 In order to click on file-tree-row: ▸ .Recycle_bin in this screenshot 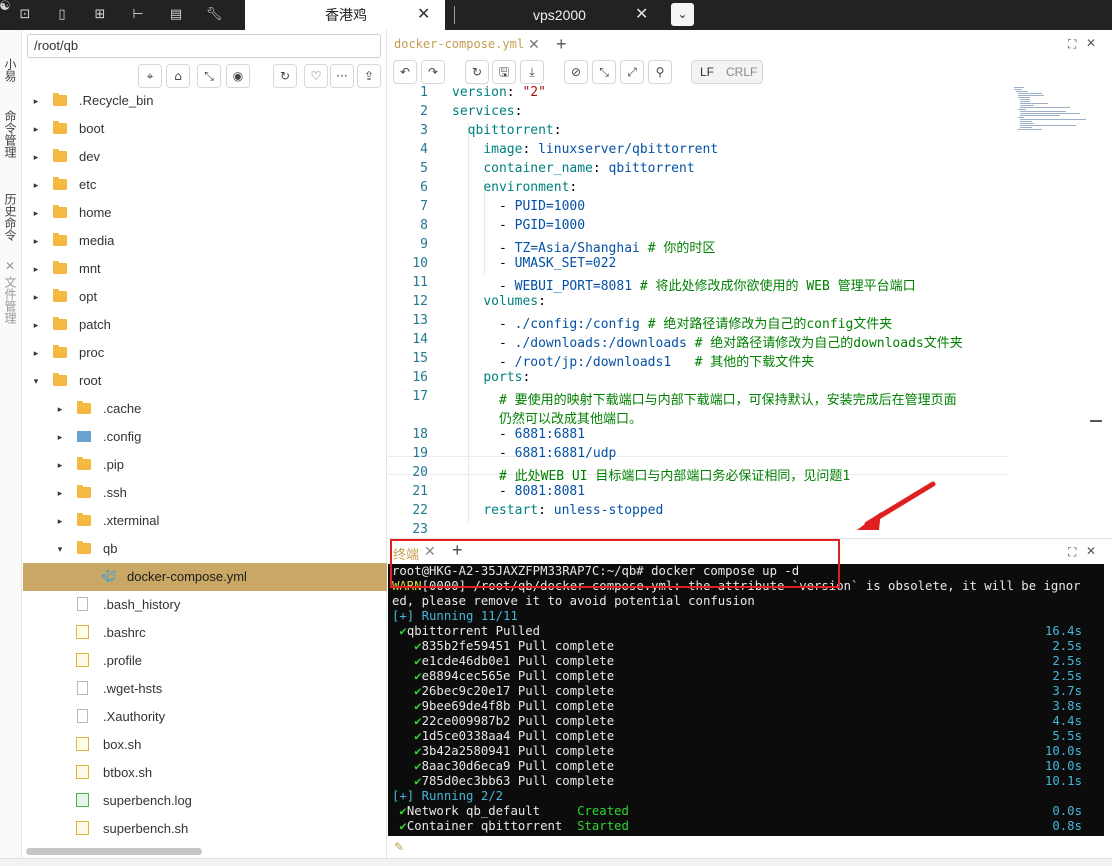, I will do `click(205, 101)`.